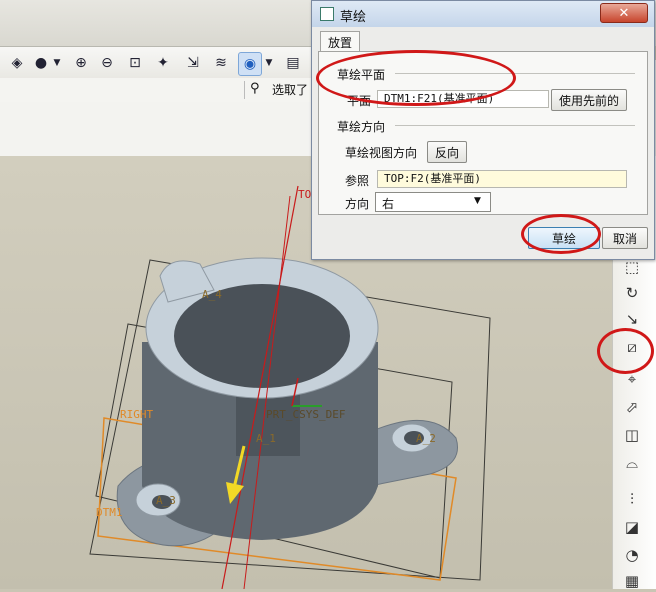  Describe the element at coordinates (109, 512) in the screenshot. I see `datum-label-dtm1: DTM1` at that location.